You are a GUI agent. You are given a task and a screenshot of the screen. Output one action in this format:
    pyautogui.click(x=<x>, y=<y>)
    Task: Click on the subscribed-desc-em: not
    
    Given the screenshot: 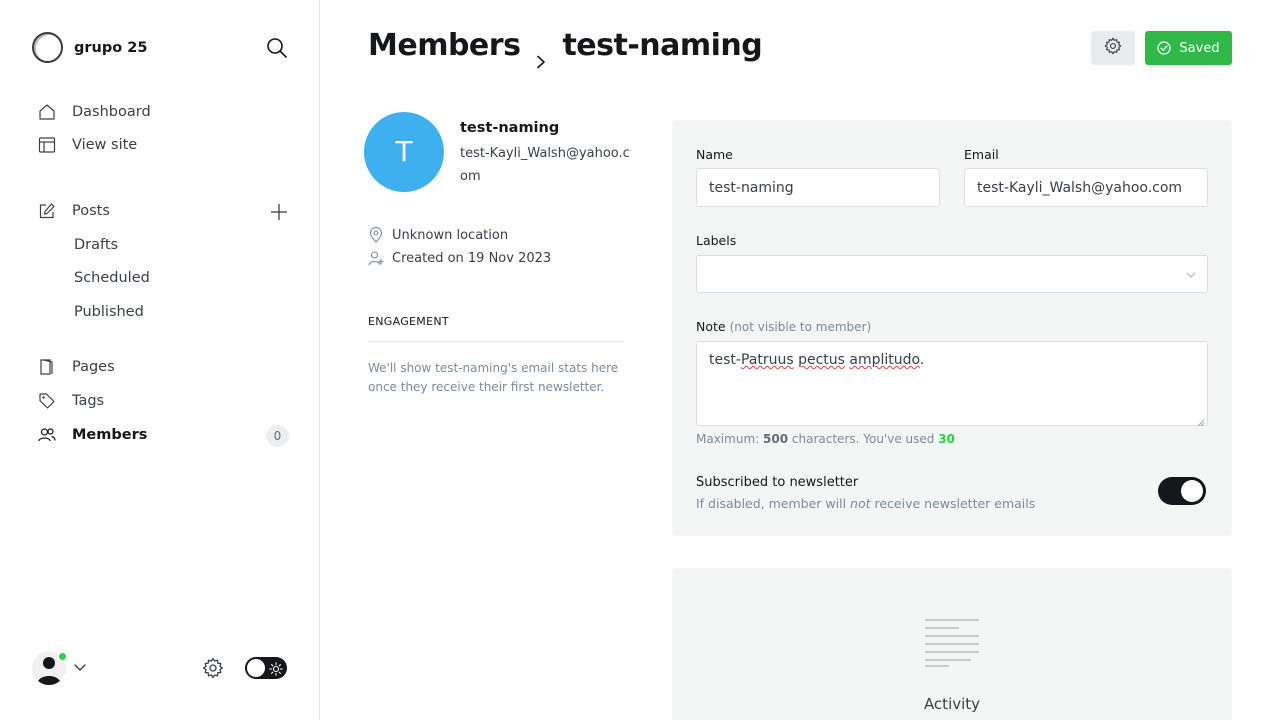 What is the action you would take?
    pyautogui.click(x=860, y=503)
    